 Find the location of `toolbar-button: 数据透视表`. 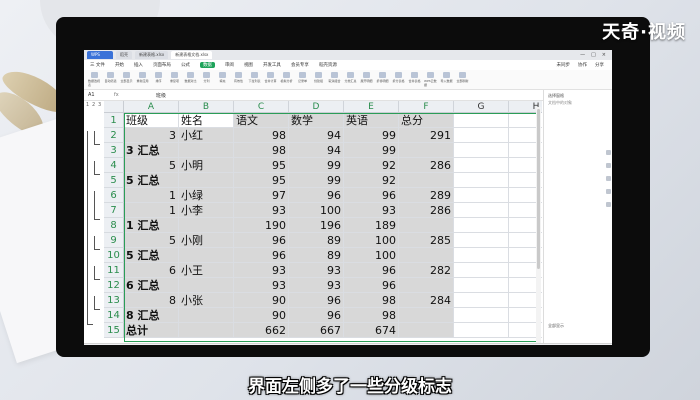

toolbar-button: 数据透视表 is located at coordinates (94, 79).